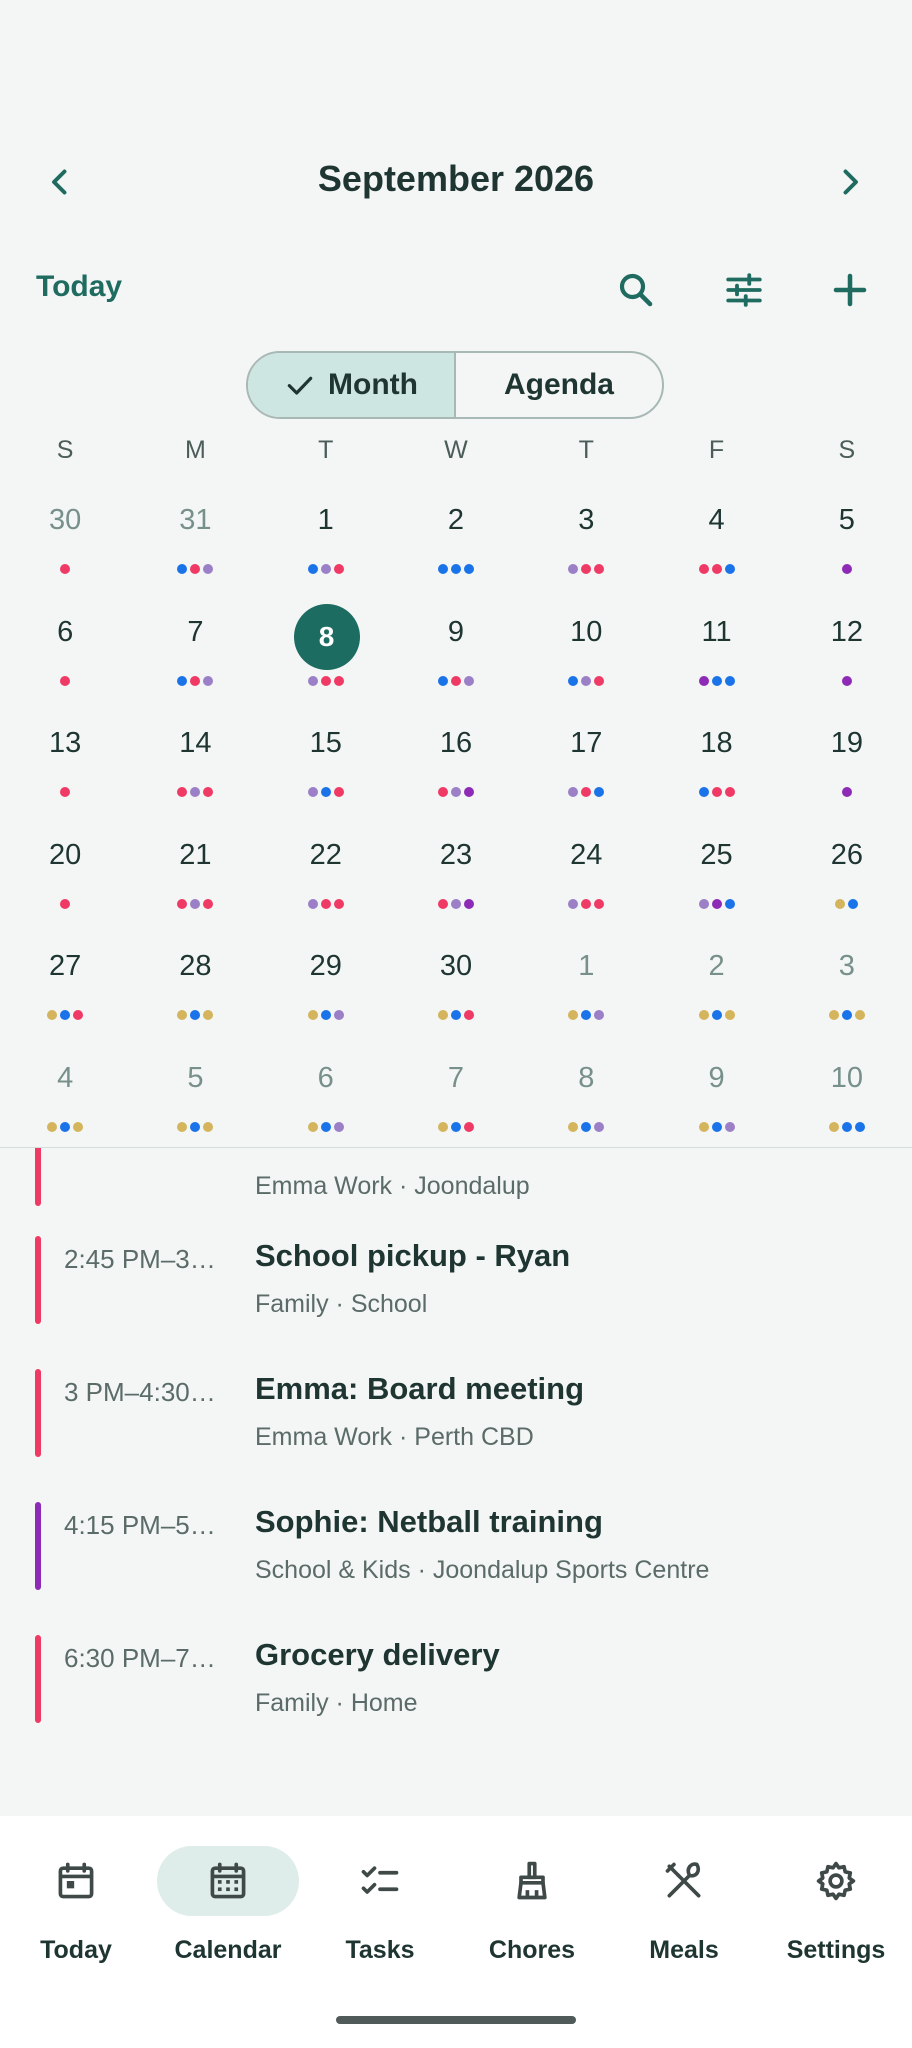  I want to click on calendar-day-cell: 18, so click(716, 759).